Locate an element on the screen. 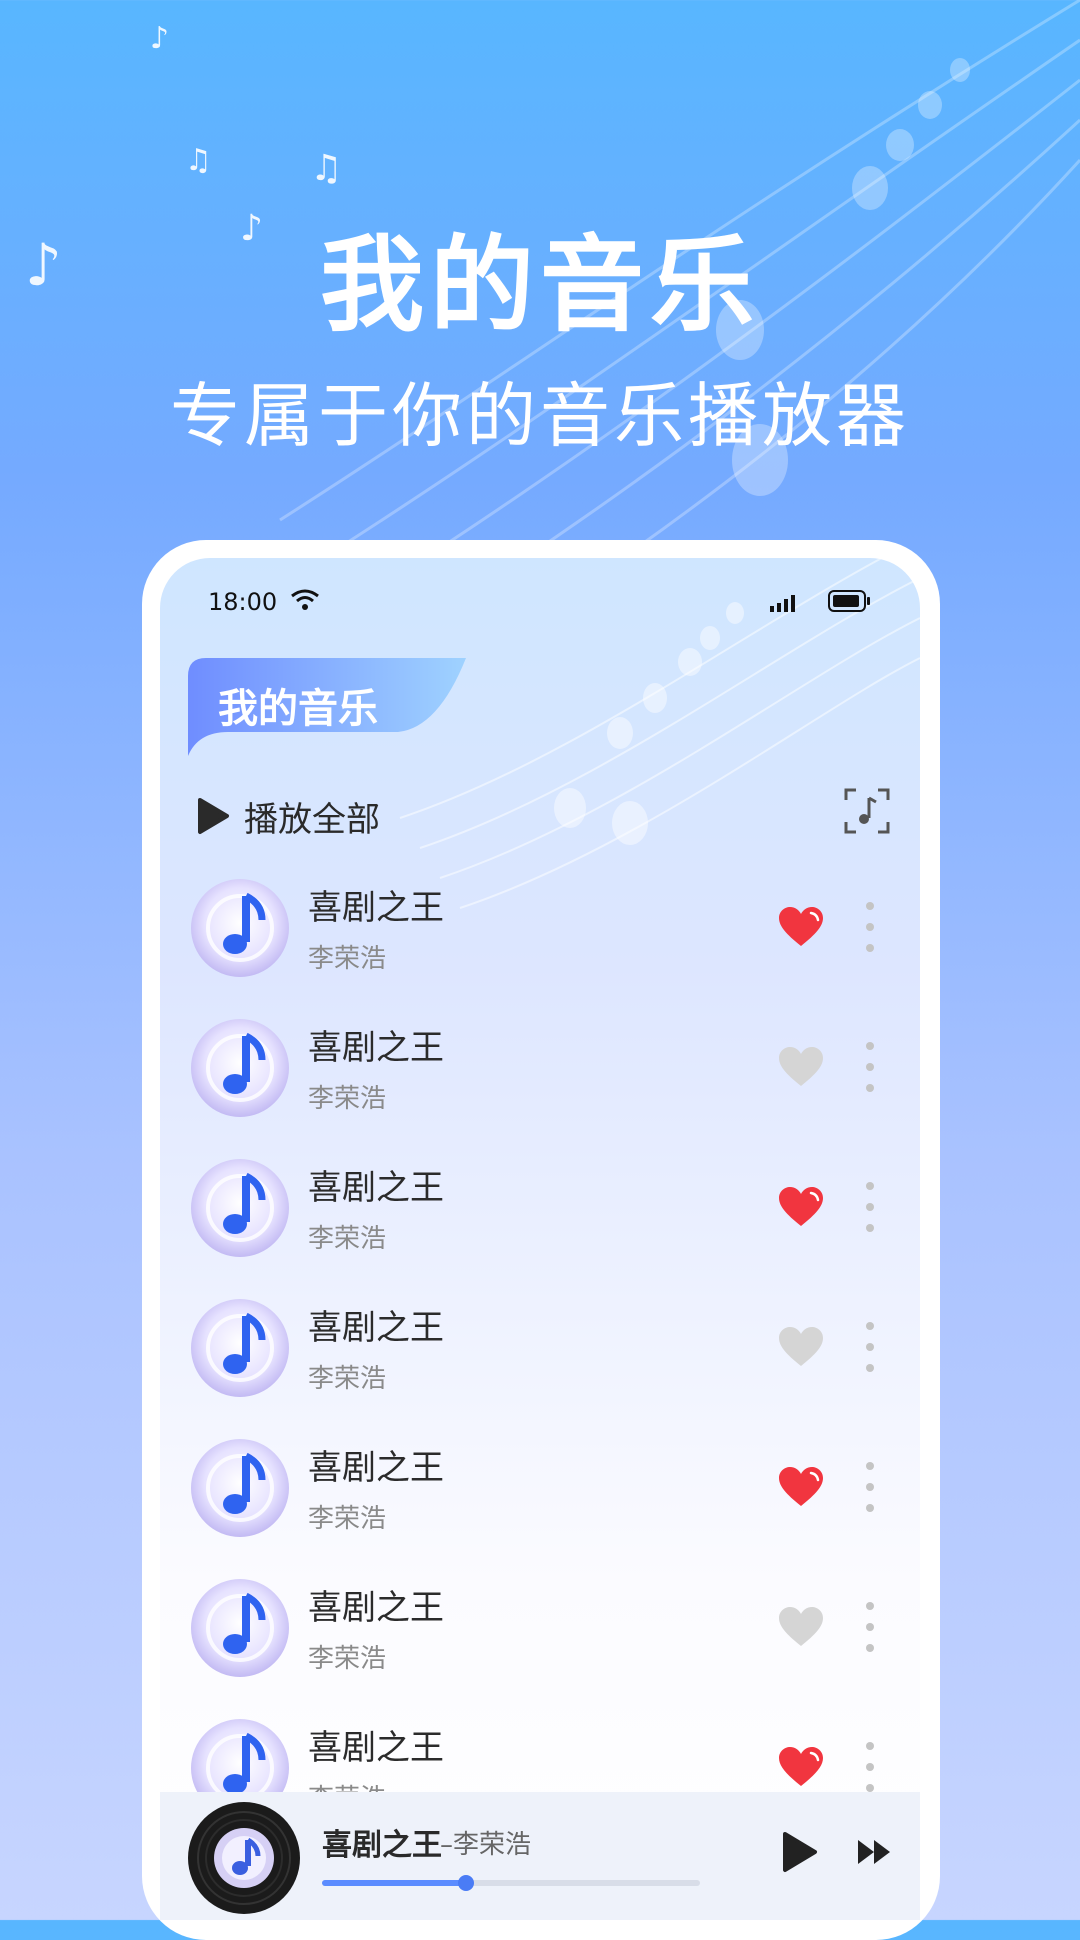  now-playing-artist: –李荣浩 is located at coordinates (486, 1845).